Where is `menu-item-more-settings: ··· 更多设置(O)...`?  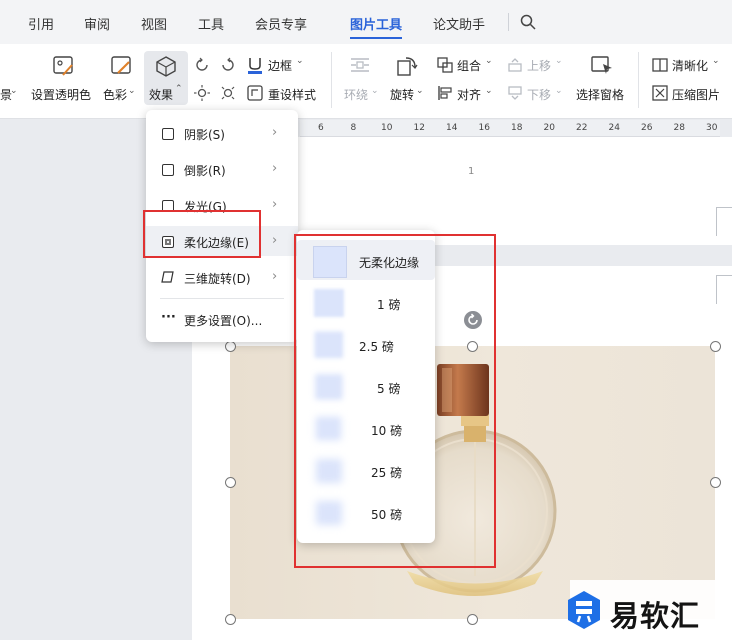
menu-item-more-settings: ··· 更多设置(O)... is located at coordinates (222, 319).